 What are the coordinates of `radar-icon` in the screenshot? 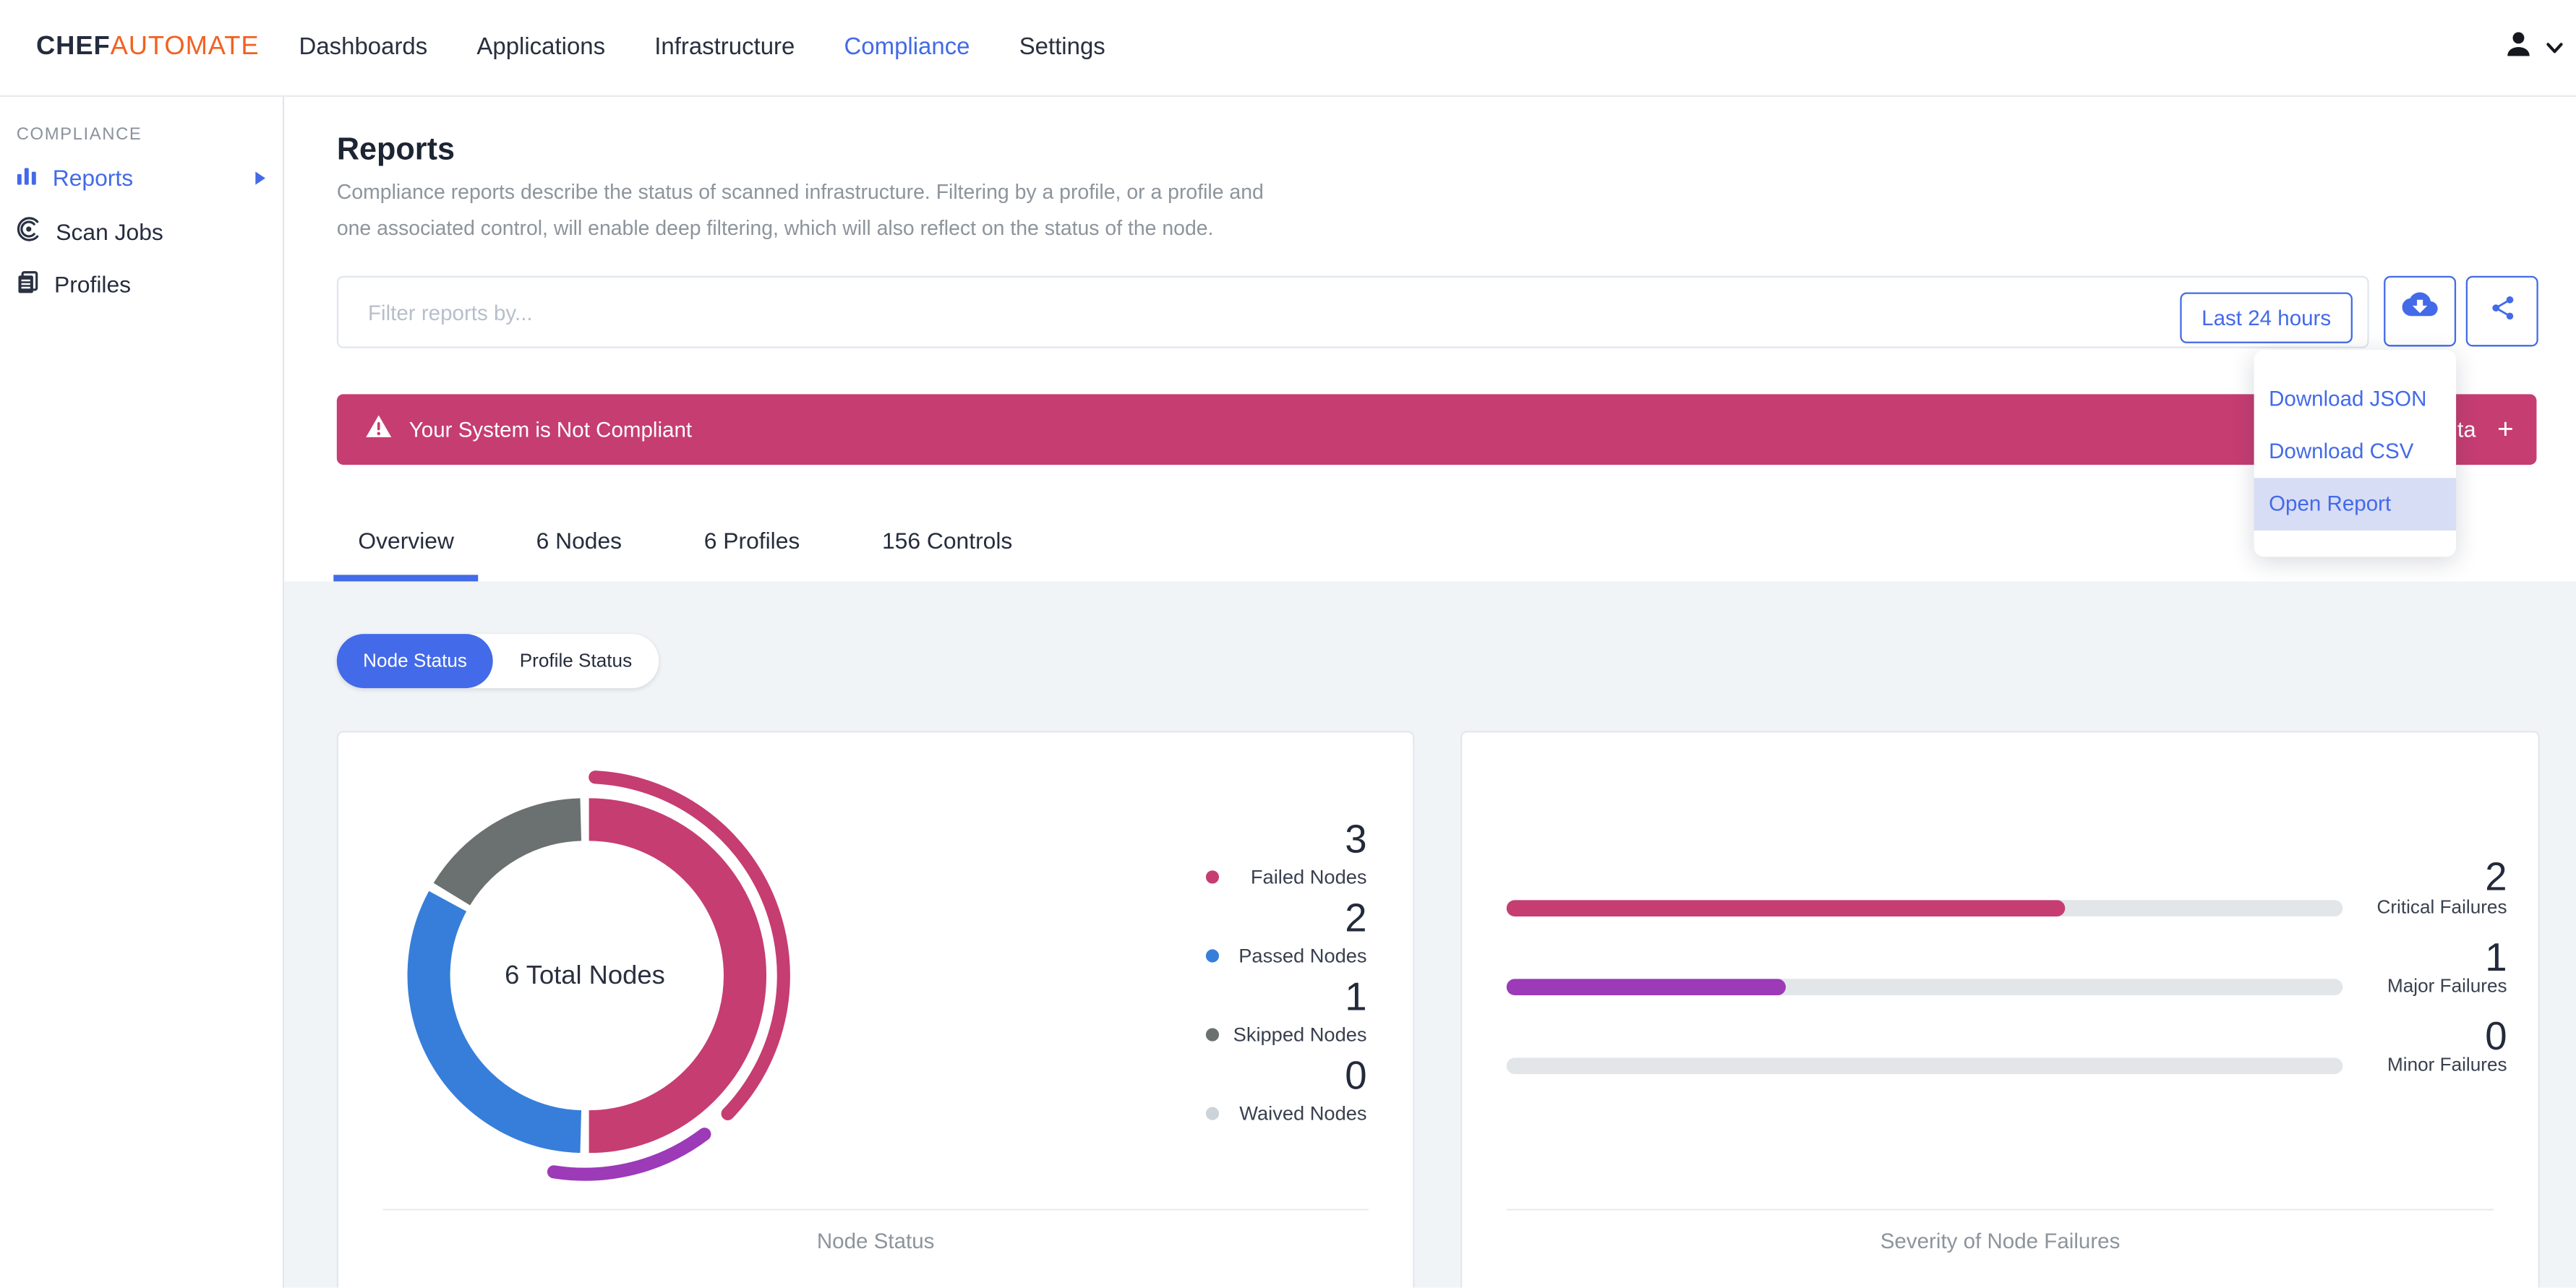 It's located at (29, 231).